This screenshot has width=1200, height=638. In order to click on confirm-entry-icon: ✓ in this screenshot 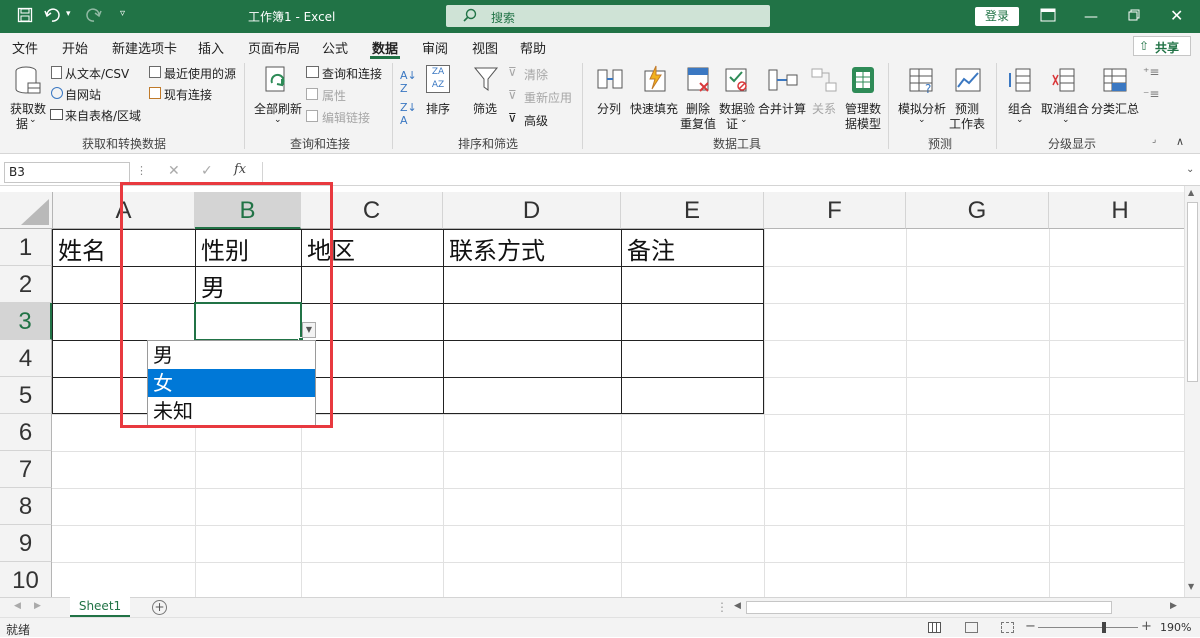, I will do `click(207, 171)`.